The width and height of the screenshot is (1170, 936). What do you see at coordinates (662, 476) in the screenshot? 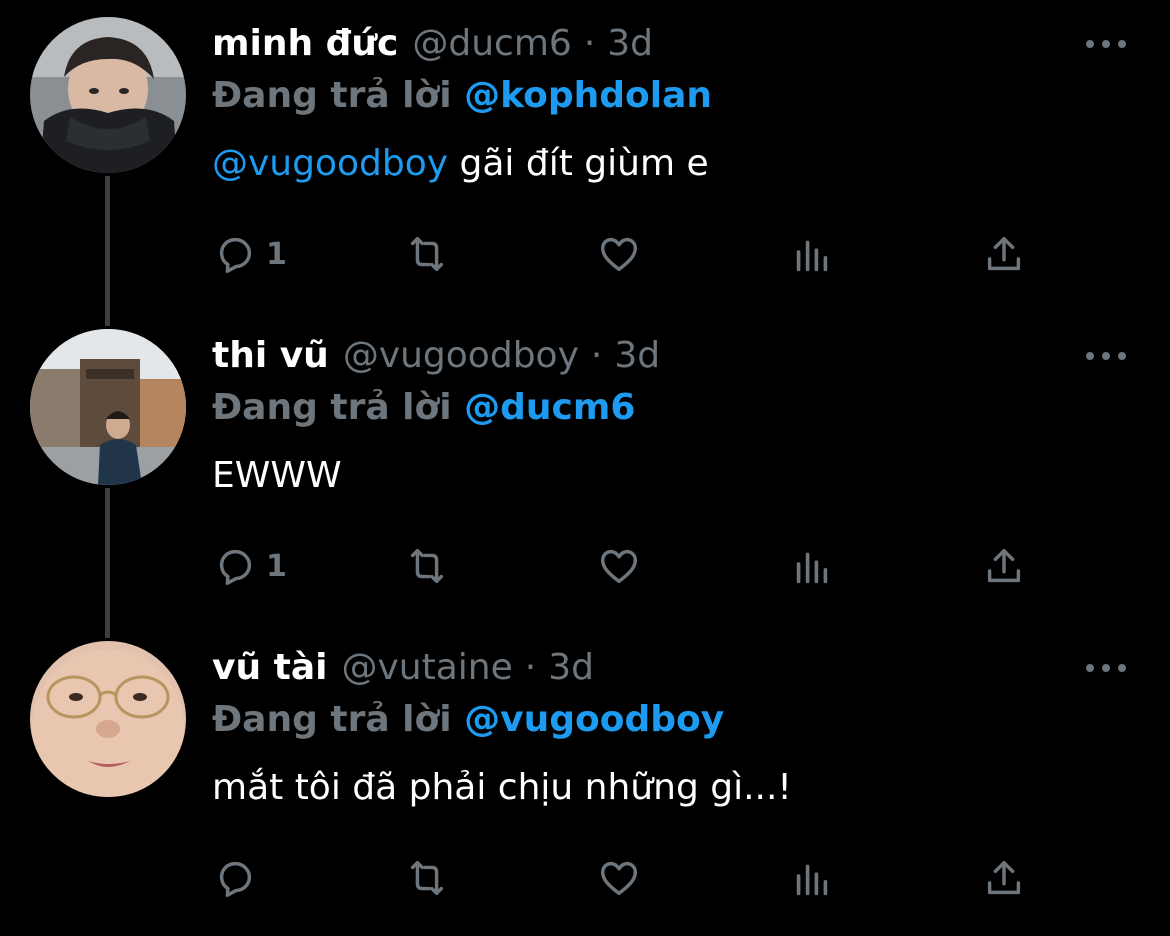
I see `tweet-text: EWWW` at bounding box center [662, 476].